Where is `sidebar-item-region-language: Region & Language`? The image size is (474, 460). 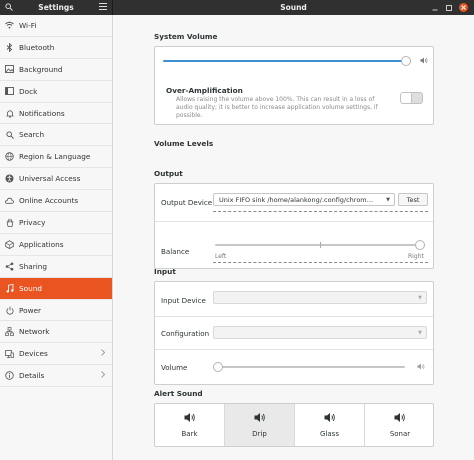 sidebar-item-region-language: Region & Language is located at coordinates (56, 157).